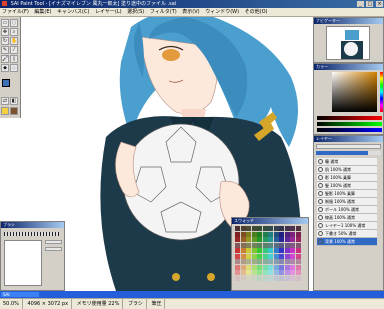 The image size is (384, 309). What do you see at coordinates (14, 23) in the screenshot?
I see `lasso-tool-icon: ◌` at bounding box center [14, 23].